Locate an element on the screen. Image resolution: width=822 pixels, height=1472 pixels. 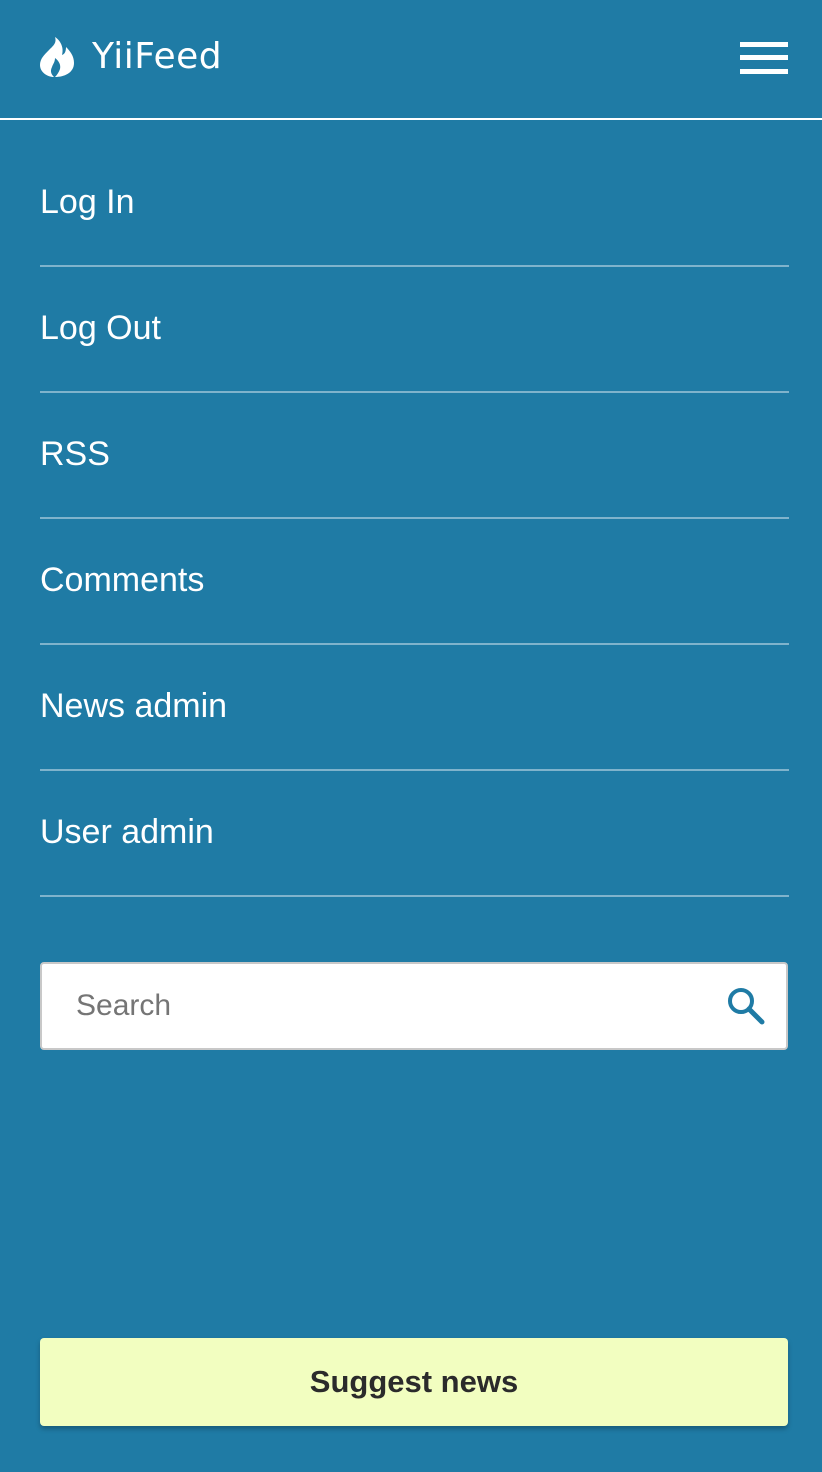
nav-link-log-out: Log Out is located at coordinates (414, 328).